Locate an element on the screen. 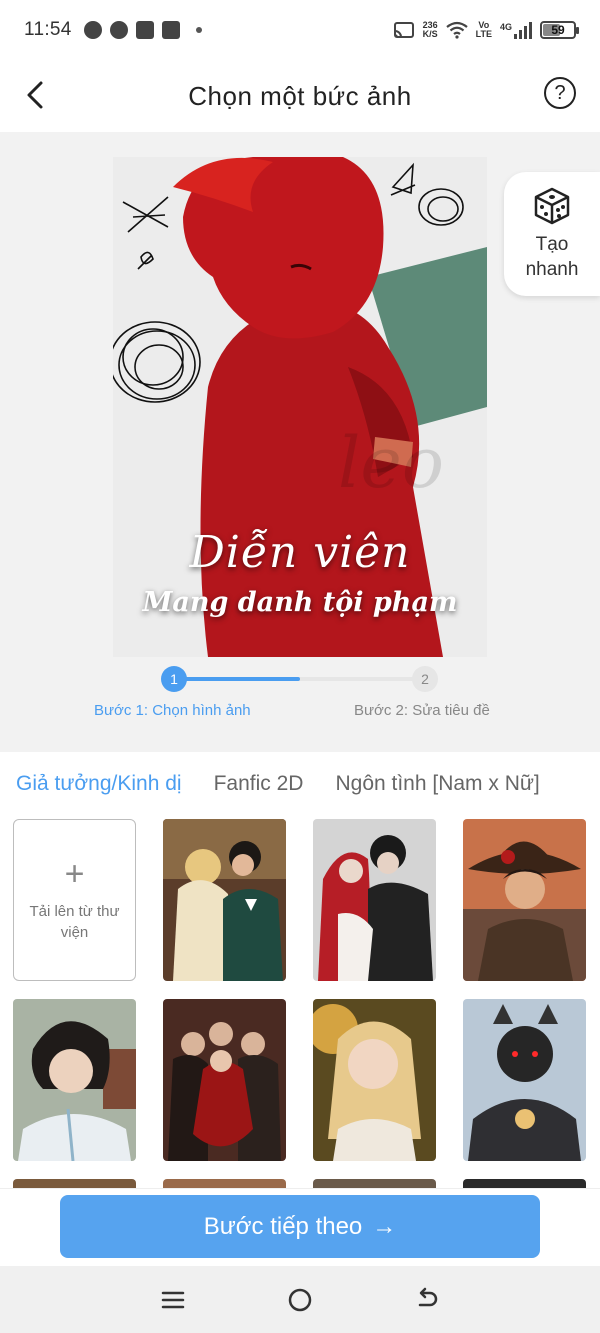 The image size is (600, 1333). shopping-bag-icon is located at coordinates (170, 30).